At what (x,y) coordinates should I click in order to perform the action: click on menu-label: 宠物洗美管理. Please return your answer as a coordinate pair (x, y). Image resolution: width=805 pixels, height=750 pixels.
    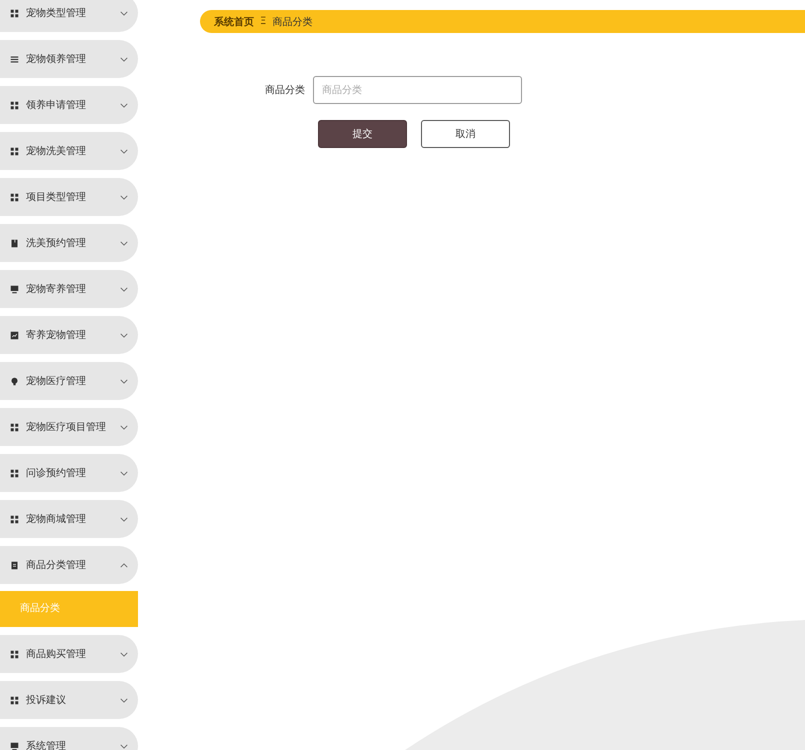
    Looking at the image, I should click on (56, 151).